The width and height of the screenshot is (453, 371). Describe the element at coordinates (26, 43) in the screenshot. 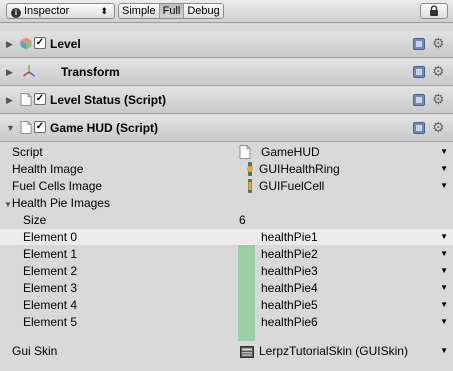

I see `gameobject-cube-icon` at that location.